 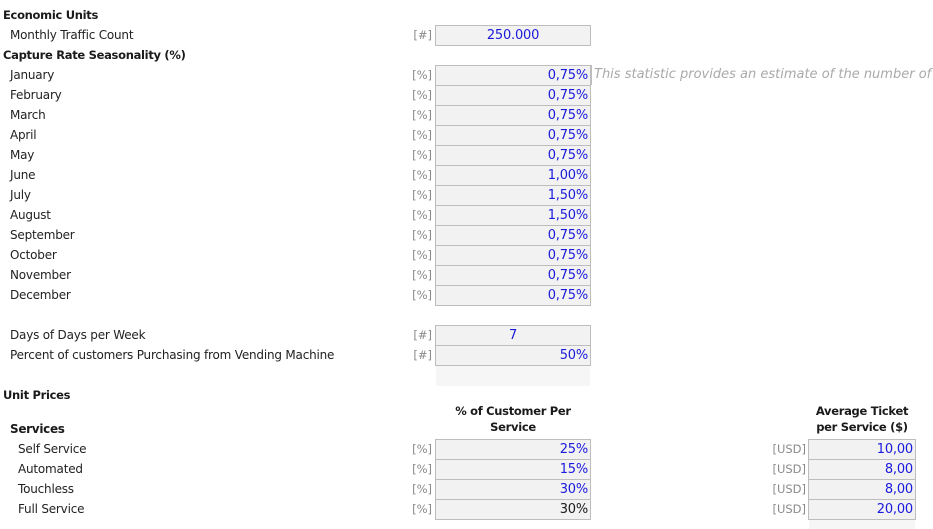 What do you see at coordinates (422, 355) in the screenshot?
I see `vending-pct-unit: [#]` at bounding box center [422, 355].